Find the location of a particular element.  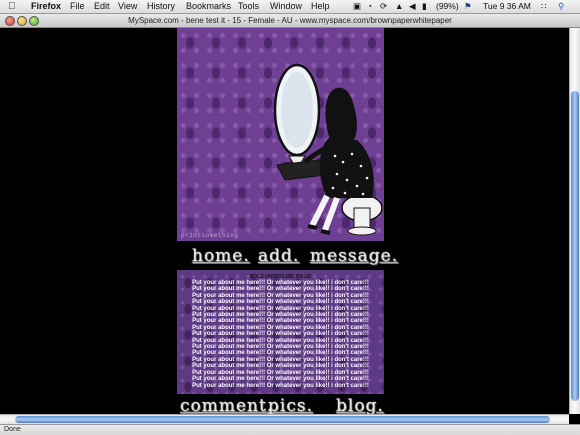

nav-message-link: message. is located at coordinates (354, 256).